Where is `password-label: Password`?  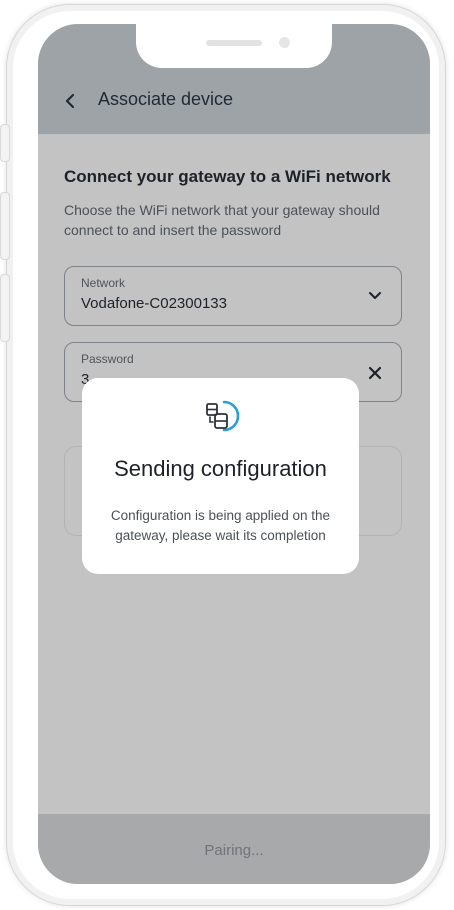
password-label: Password is located at coordinates (107, 359).